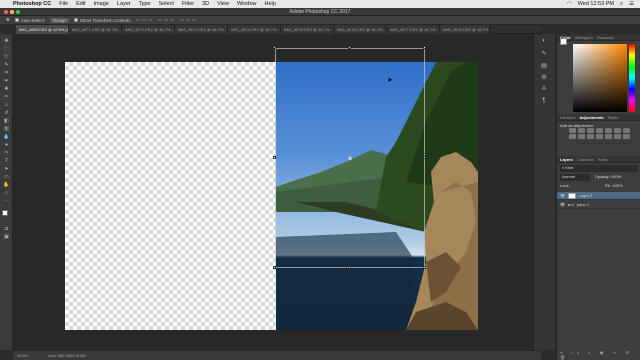 Image resolution: width=640 pixels, height=360 pixels. I want to click on eyedropper-tool-icon: ✒, so click(6, 81).